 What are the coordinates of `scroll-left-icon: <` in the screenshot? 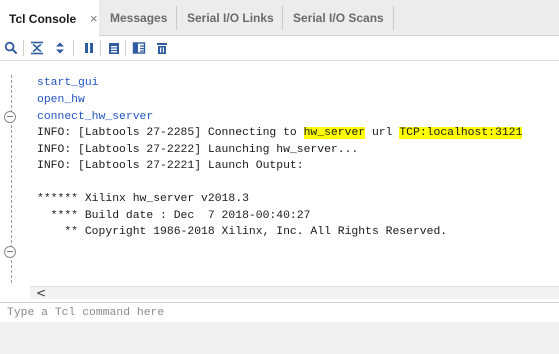 It's located at (41, 293).